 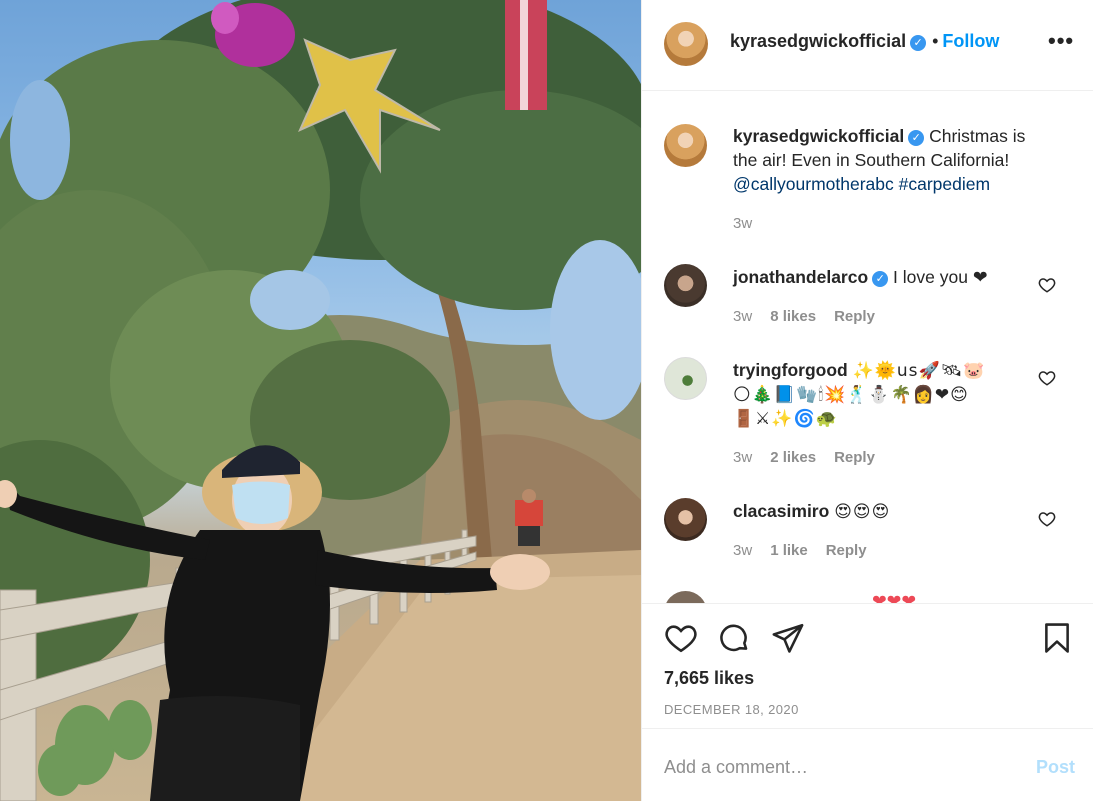 I want to click on post-header: kyrasedgwickofficial ✓ • Follow •••, so click(x=867, y=45).